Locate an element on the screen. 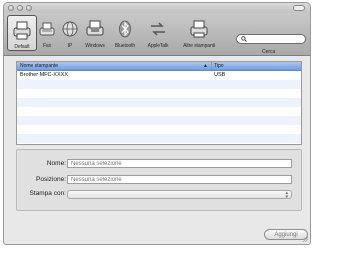 This screenshot has width=350, height=271. toolbar-windows-button: Windows is located at coordinates (95, 33).